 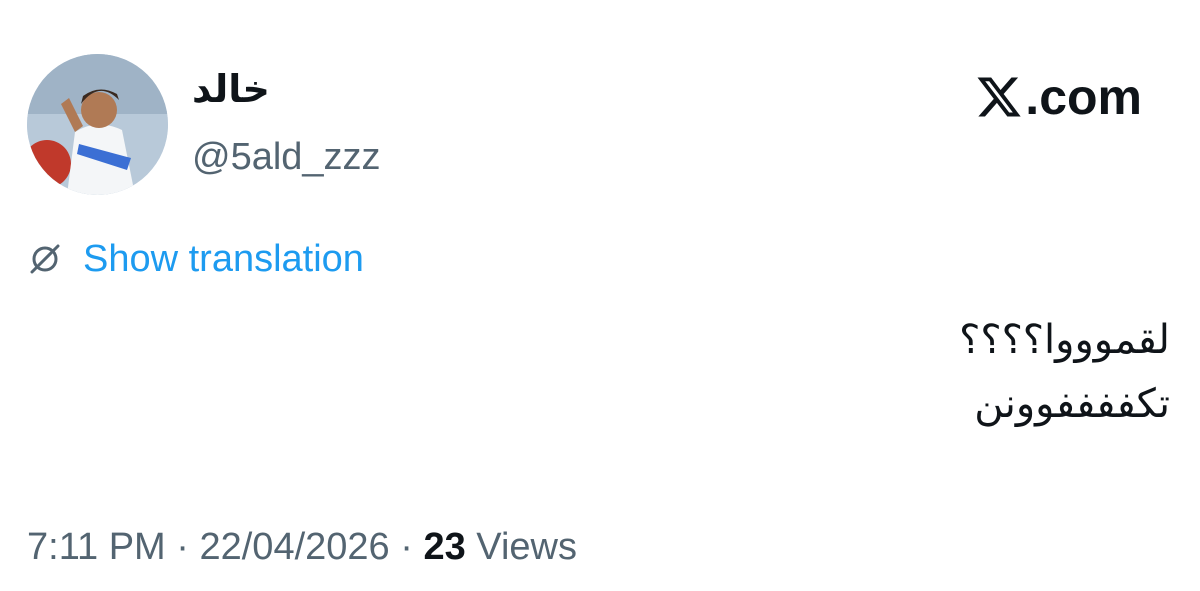 I want to click on views-label: Views, so click(x=526, y=547).